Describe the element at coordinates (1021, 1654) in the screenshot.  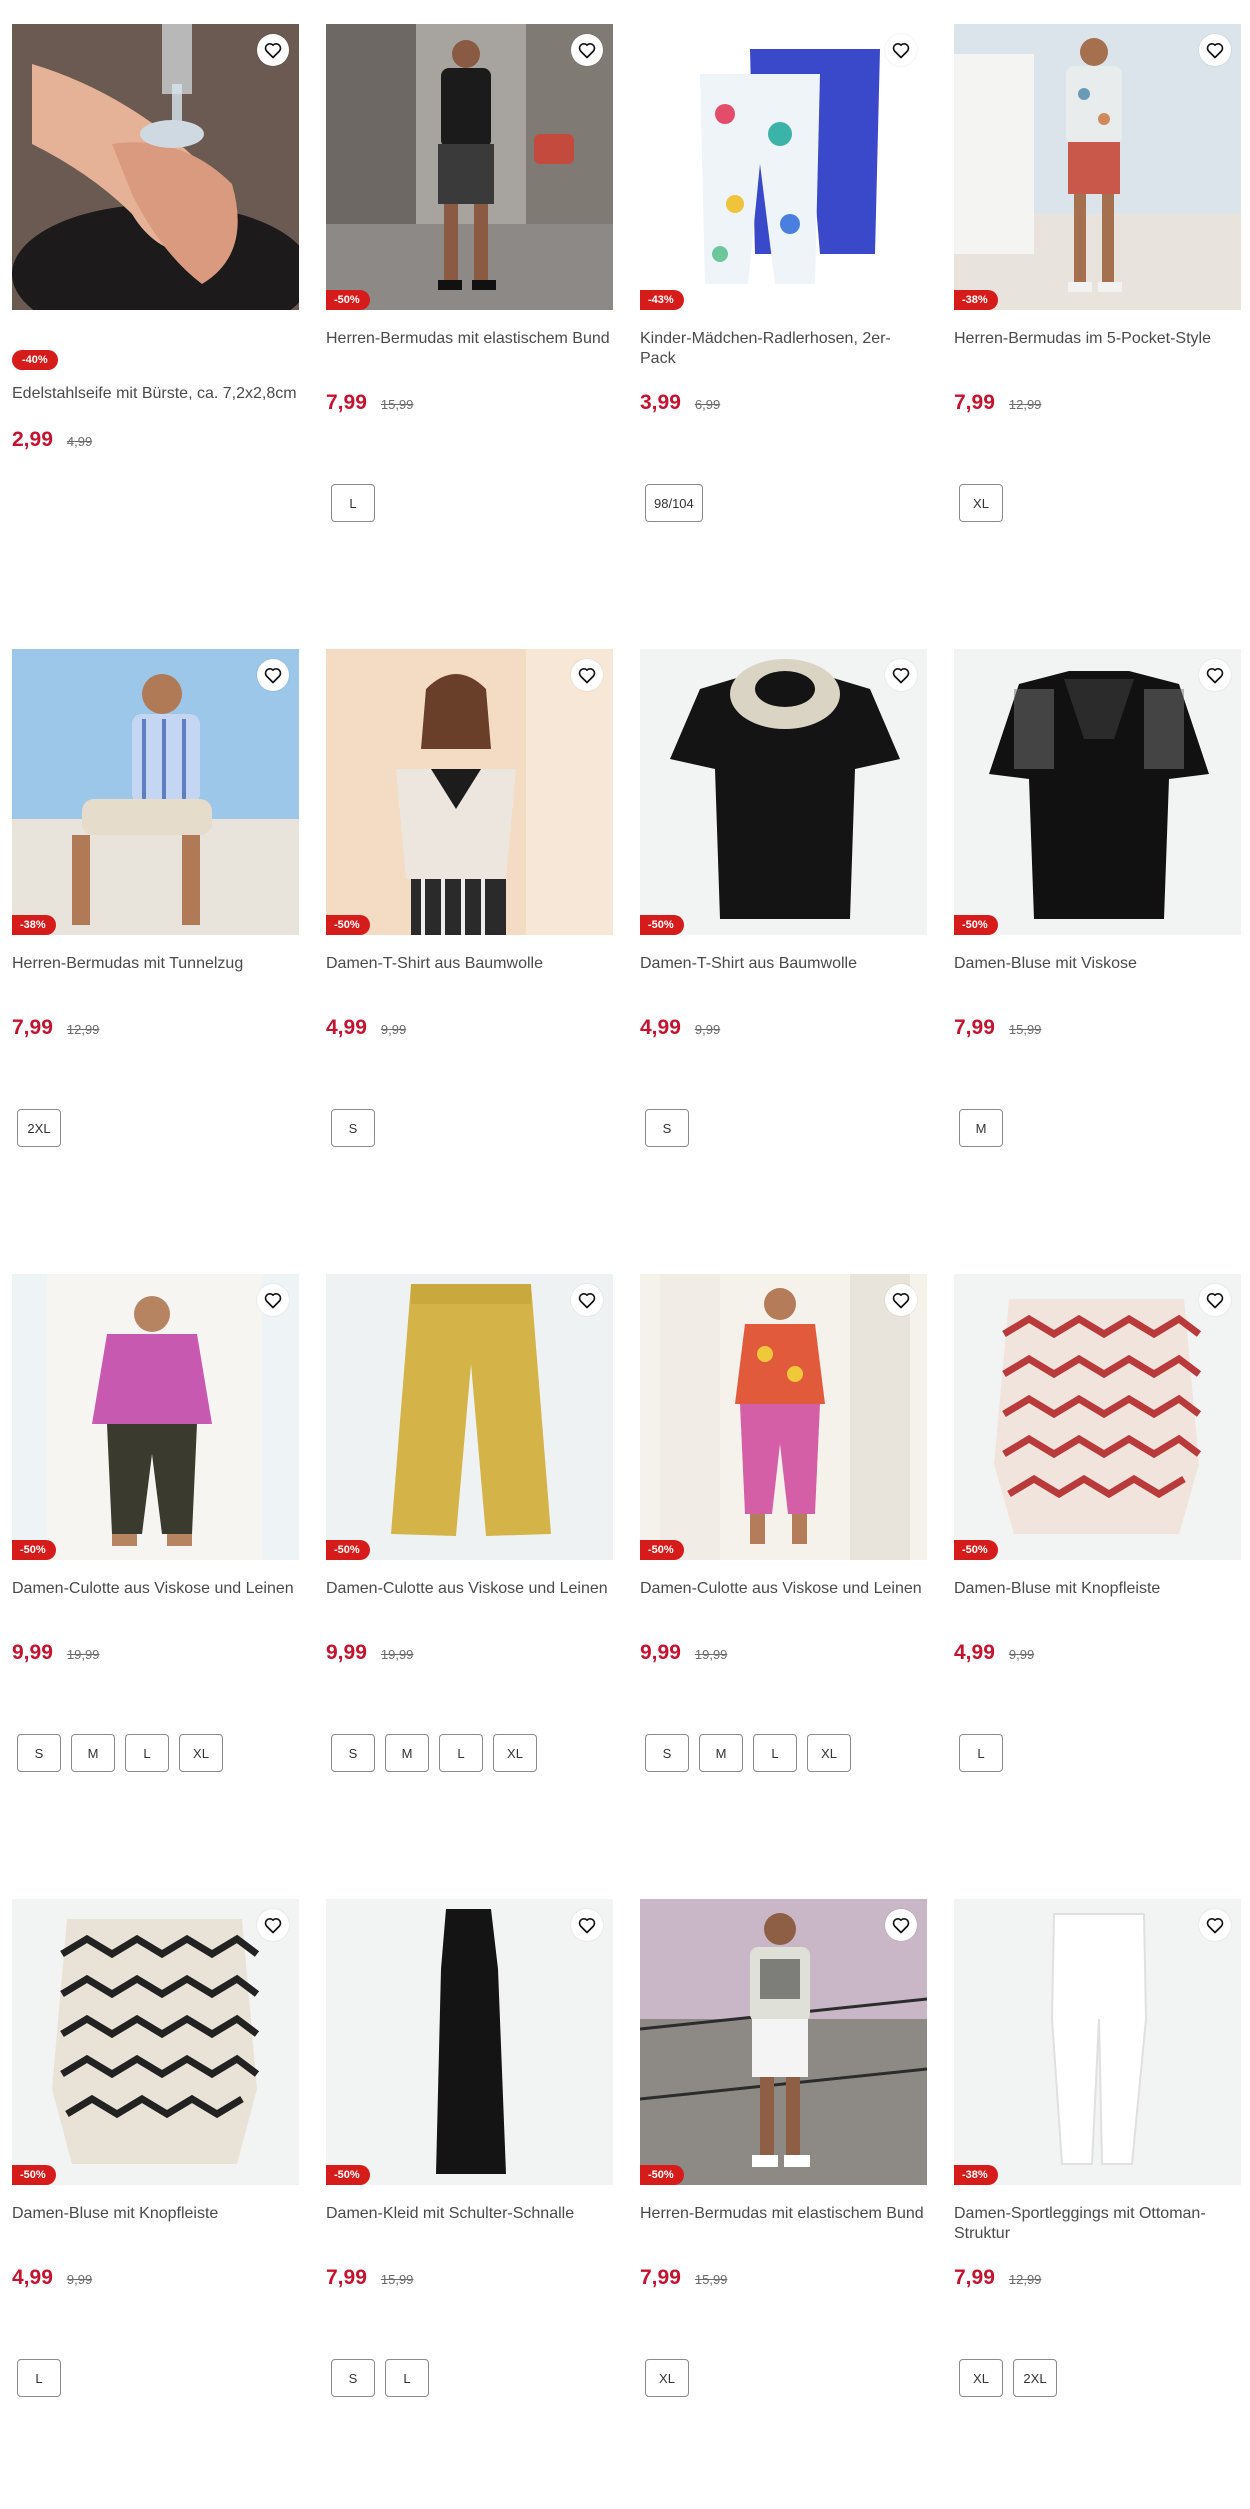
I see `original-price: 9,99` at that location.